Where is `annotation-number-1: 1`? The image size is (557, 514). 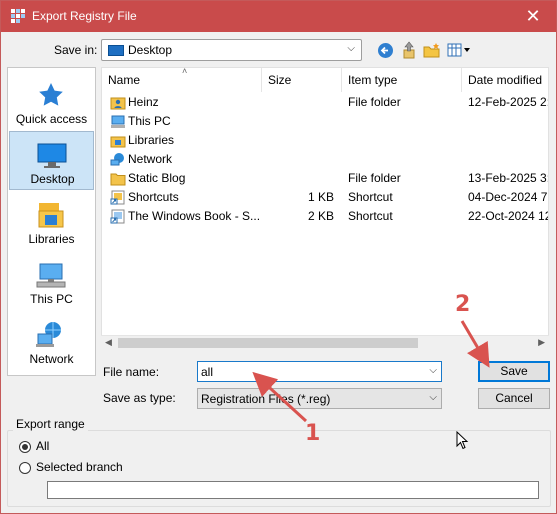 annotation-number-1: 1 is located at coordinates (313, 433).